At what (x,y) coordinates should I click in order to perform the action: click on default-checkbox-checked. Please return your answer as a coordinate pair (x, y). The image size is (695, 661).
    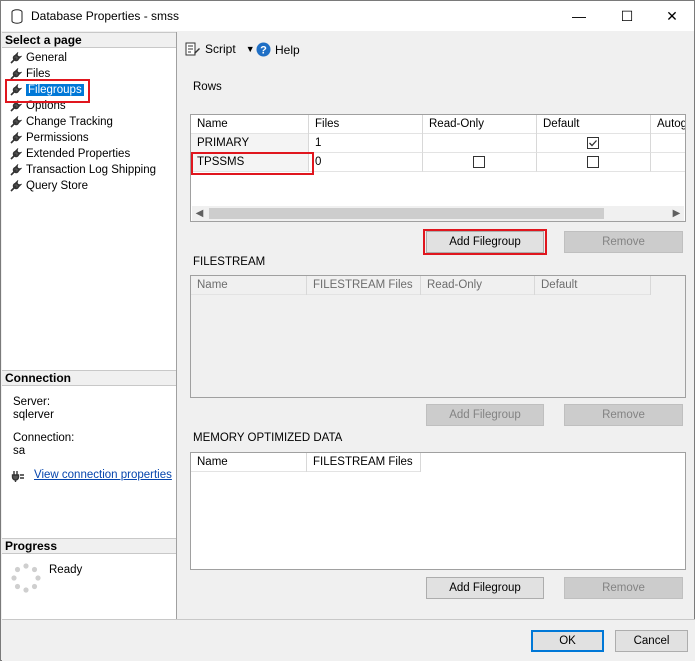
    Looking at the image, I should click on (593, 143).